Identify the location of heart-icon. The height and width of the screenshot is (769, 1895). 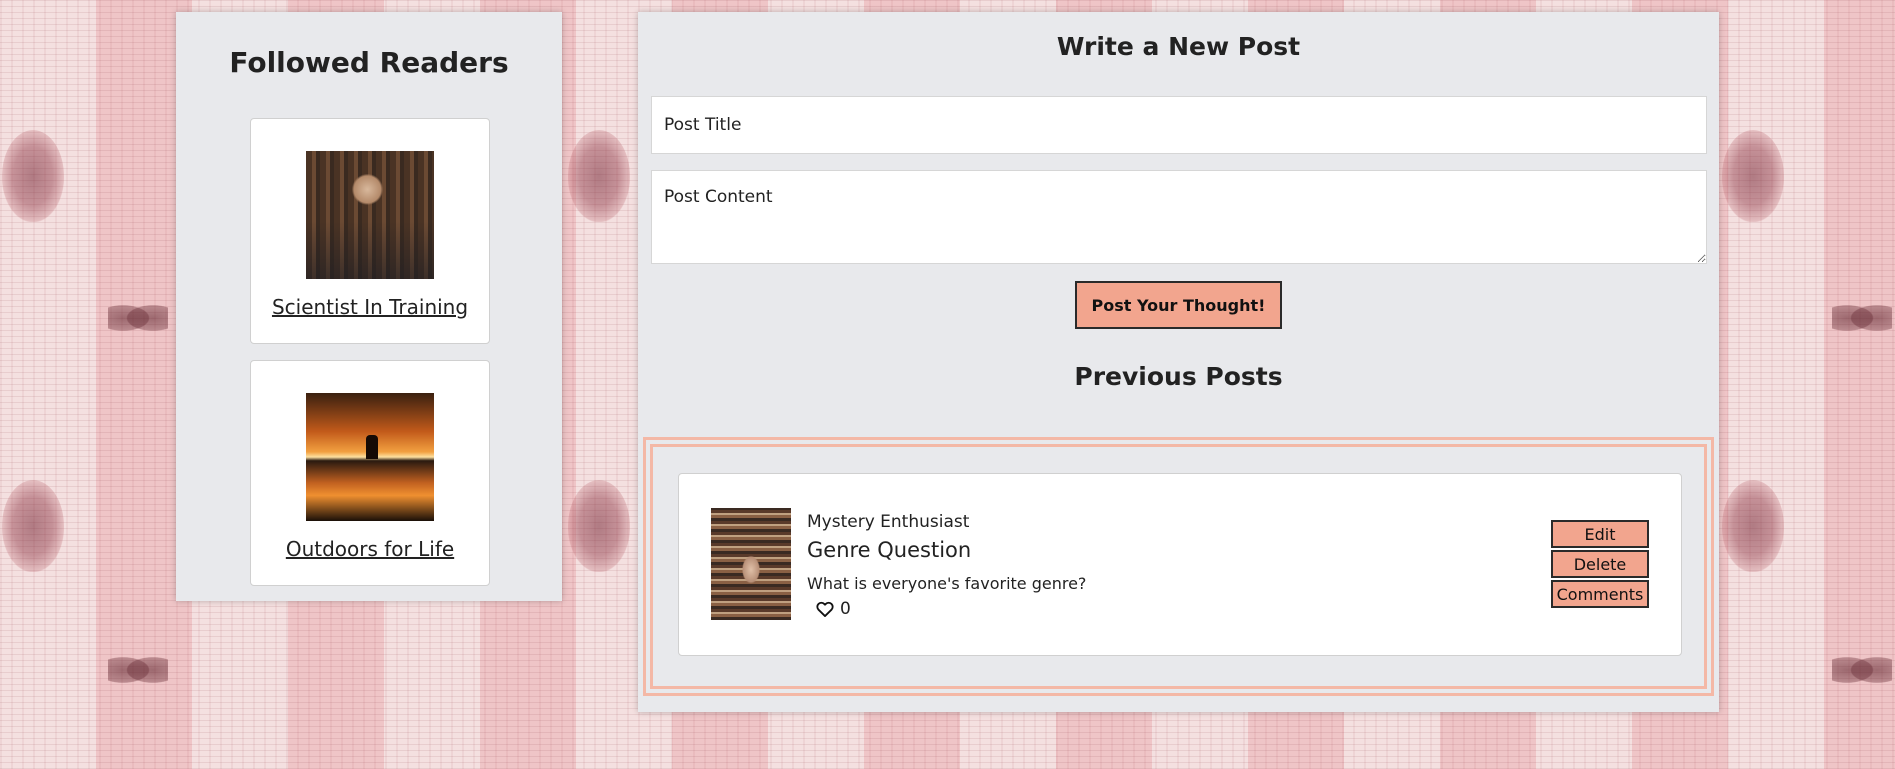
(825, 609).